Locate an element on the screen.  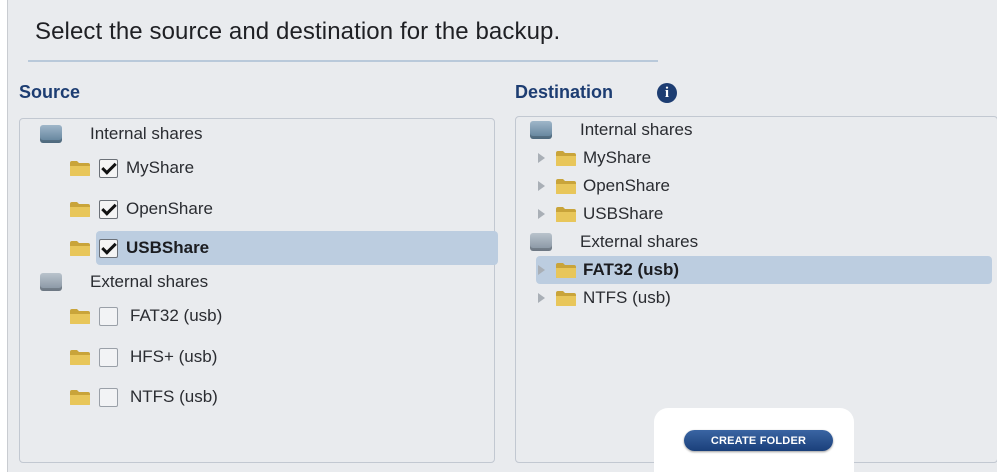
source-share-hfs: HFS+ (usb) is located at coordinates (143, 357).